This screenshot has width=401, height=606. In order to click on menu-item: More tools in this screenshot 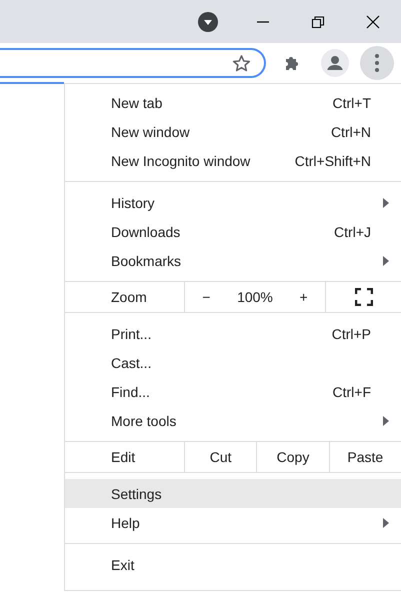, I will do `click(233, 420)`.